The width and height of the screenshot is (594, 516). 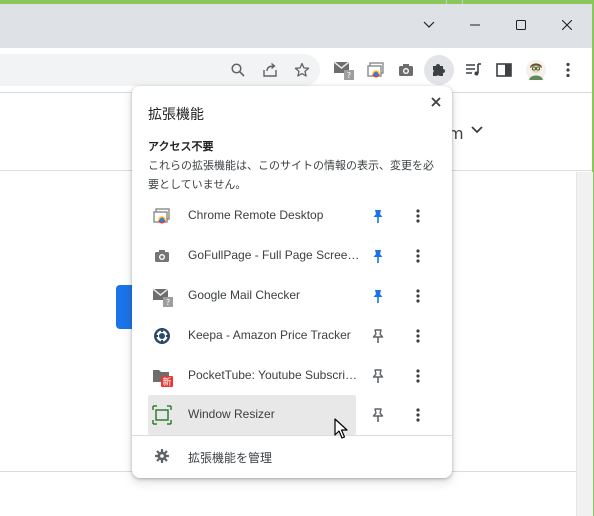 What do you see at coordinates (504, 70) in the screenshot?
I see `side-panel-icon` at bounding box center [504, 70].